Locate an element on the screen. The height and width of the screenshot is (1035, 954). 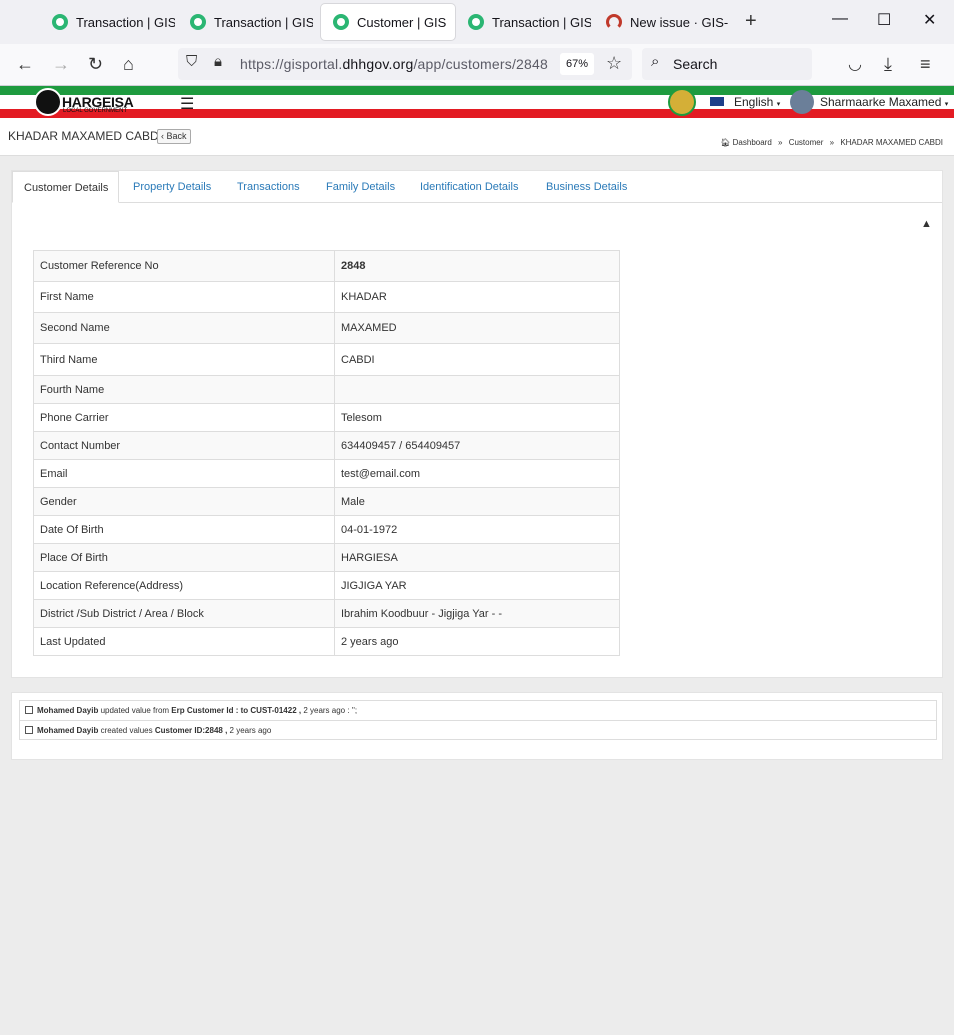
browser-tab-title: New issue · GIS-H is located at coordinates (679, 22).